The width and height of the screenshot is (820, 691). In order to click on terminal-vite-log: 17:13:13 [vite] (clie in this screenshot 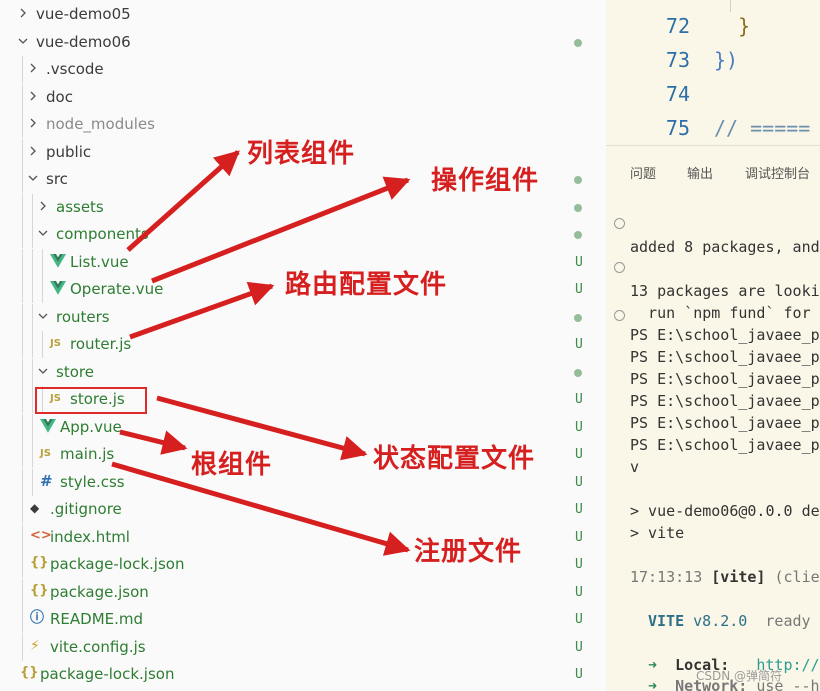, I will do `click(725, 577)`.